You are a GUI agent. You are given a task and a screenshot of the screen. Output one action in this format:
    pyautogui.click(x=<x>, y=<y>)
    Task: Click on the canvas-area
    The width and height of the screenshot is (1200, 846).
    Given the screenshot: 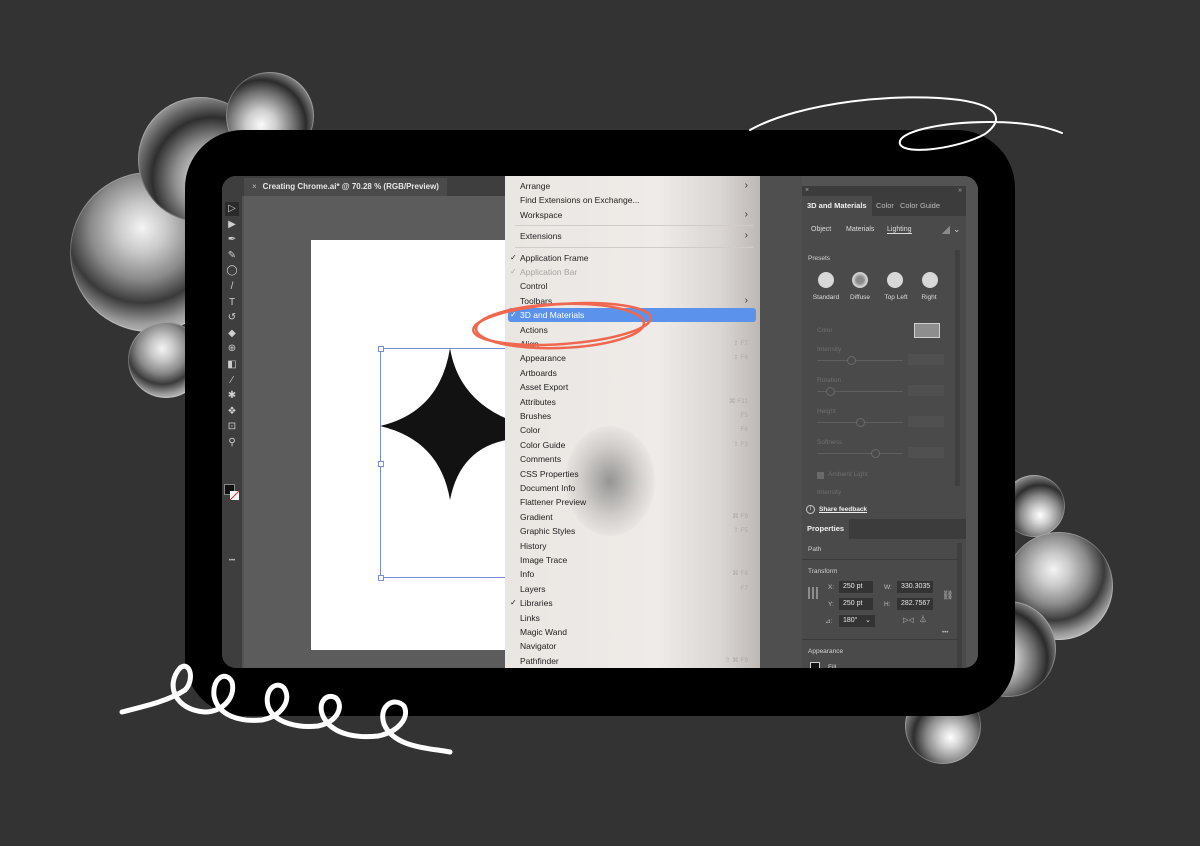 What is the action you would take?
    pyautogui.click(x=386, y=432)
    